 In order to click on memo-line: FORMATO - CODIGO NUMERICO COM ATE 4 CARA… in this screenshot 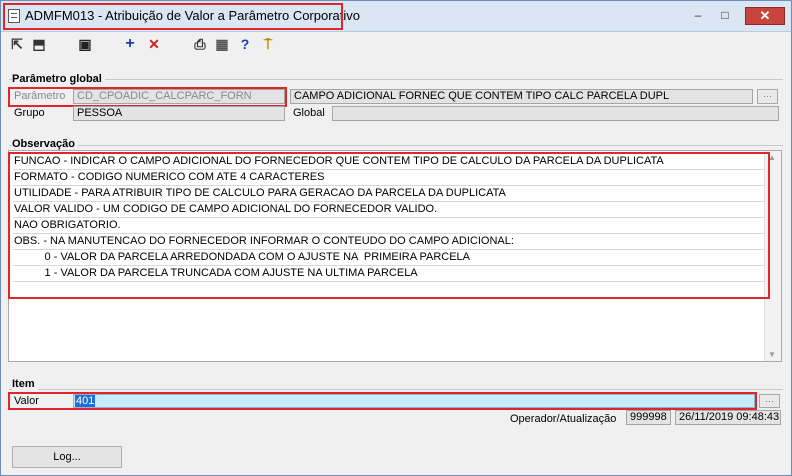, I will do `click(169, 177)`.